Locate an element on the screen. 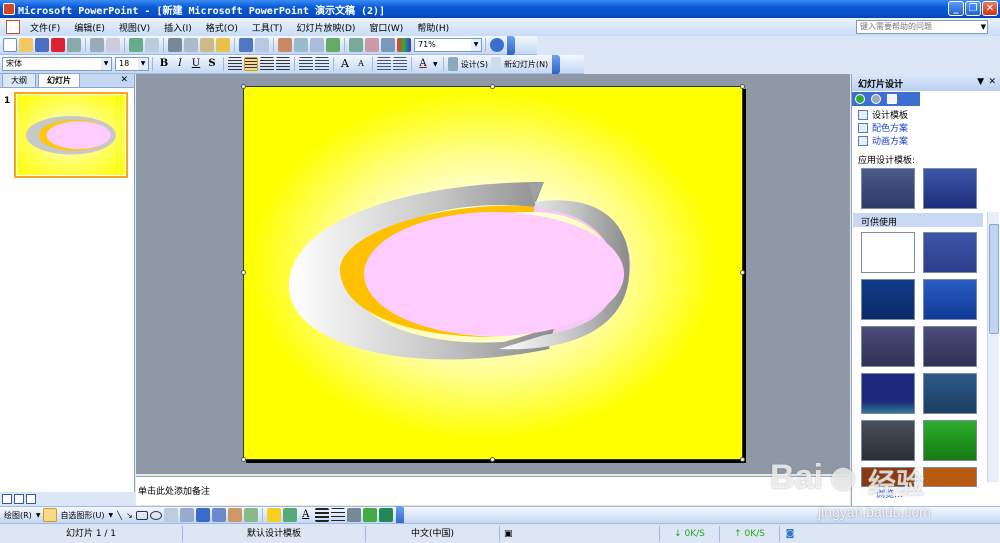  zoom-select: 71% ▼ is located at coordinates (448, 45).